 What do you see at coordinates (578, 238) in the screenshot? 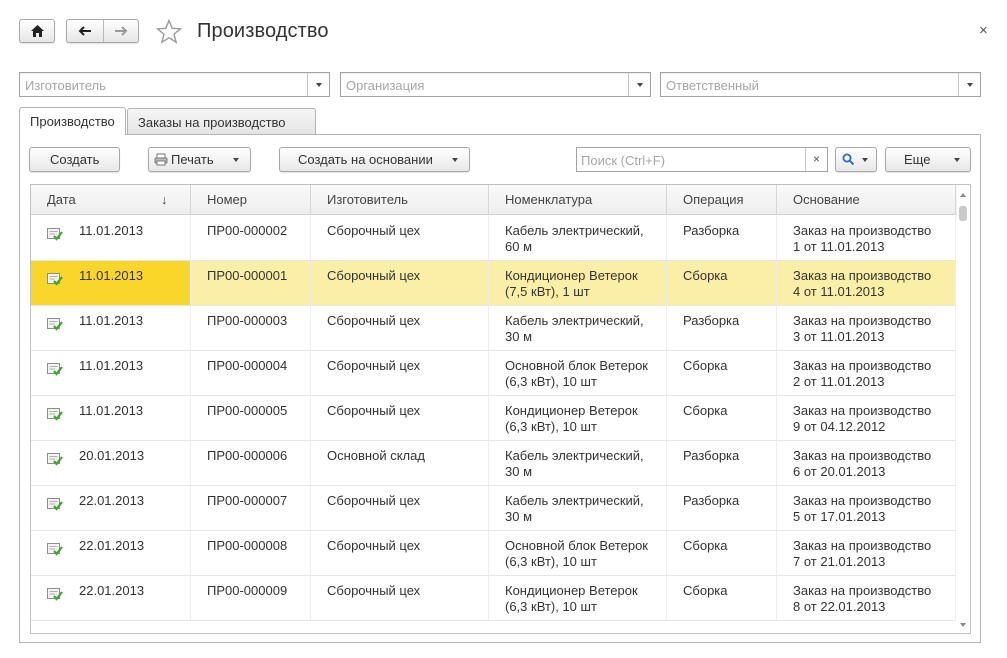
I see `cell-item: Кабель электрический, 60 м` at bounding box center [578, 238].